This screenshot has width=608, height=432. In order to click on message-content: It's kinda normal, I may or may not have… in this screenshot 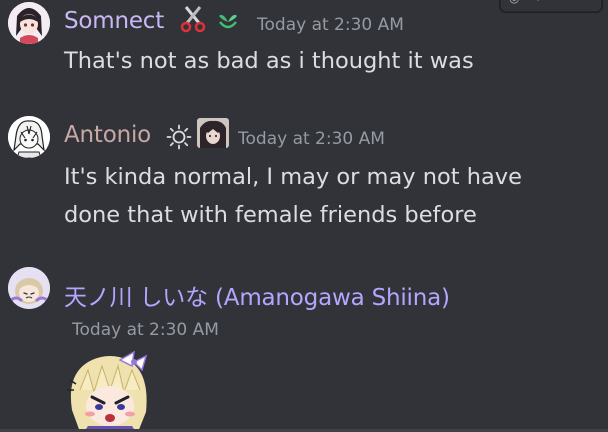, I will do `click(293, 196)`.